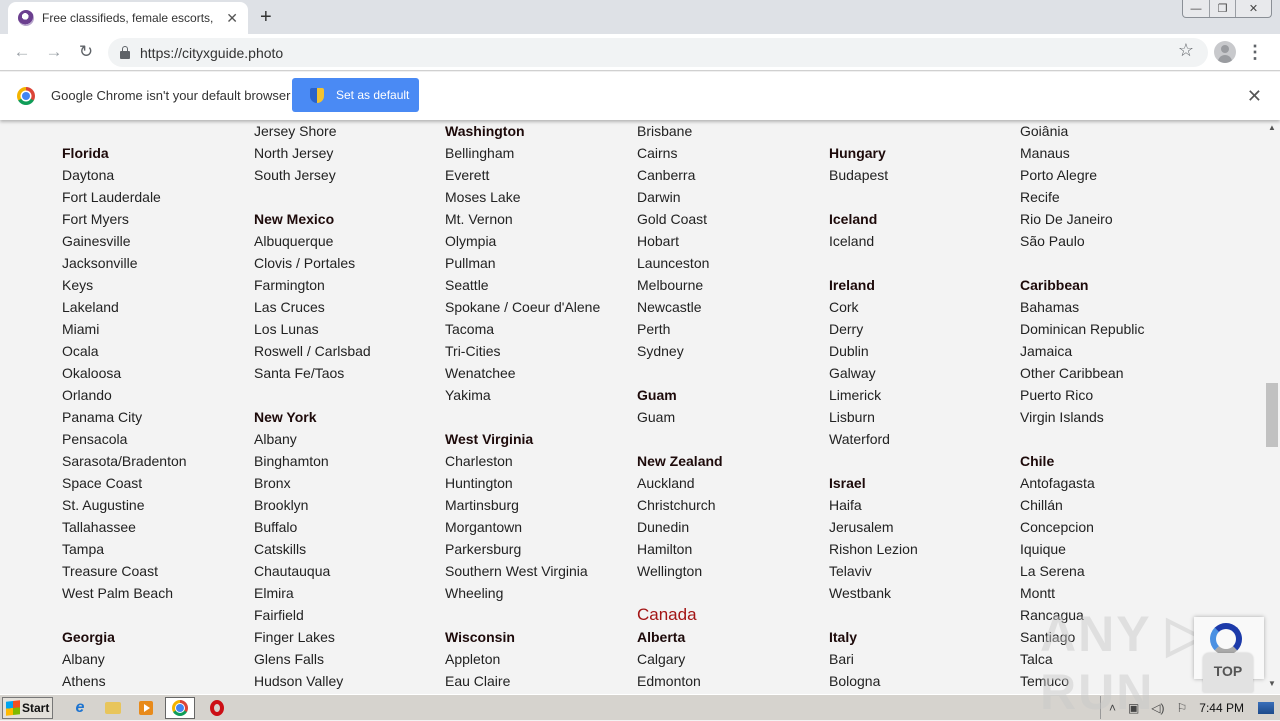 The height and width of the screenshot is (721, 1280). I want to click on city-link: Launceston, so click(732, 263).